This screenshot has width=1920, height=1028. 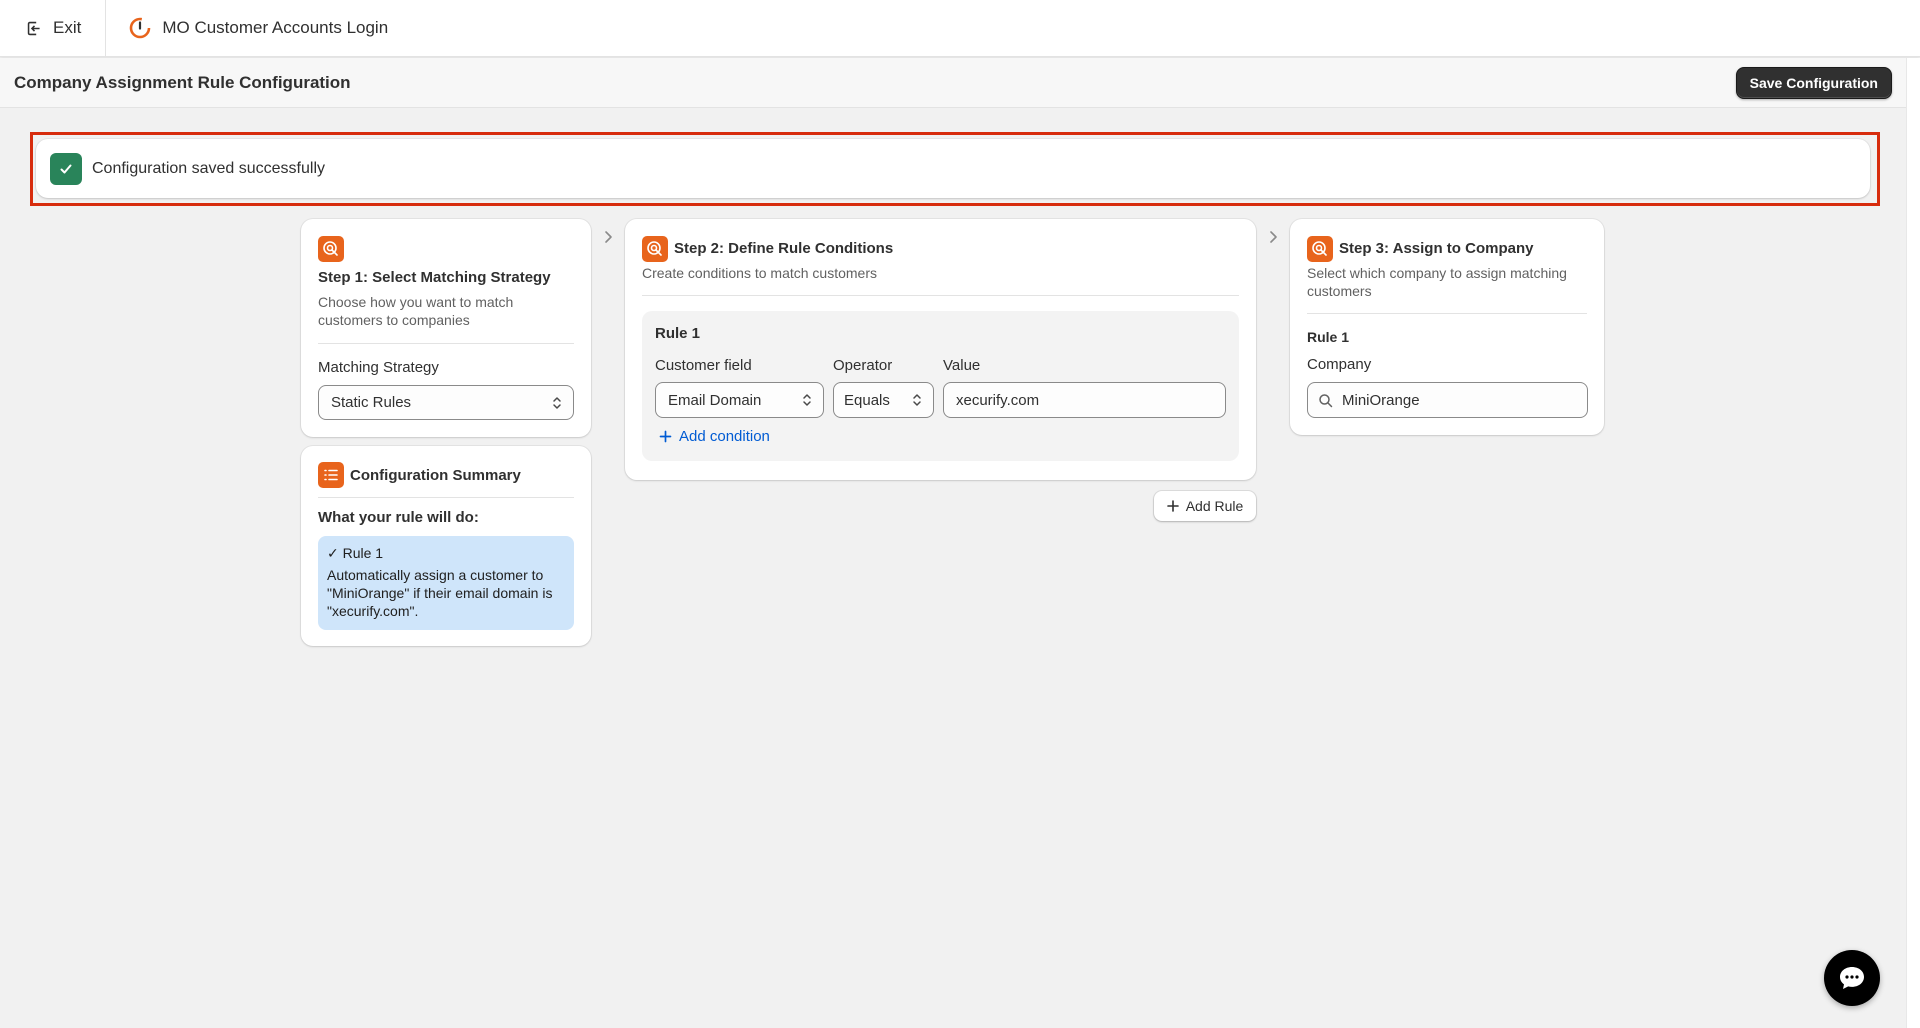 I want to click on summary-heading: What your rule will do:, so click(x=398, y=517).